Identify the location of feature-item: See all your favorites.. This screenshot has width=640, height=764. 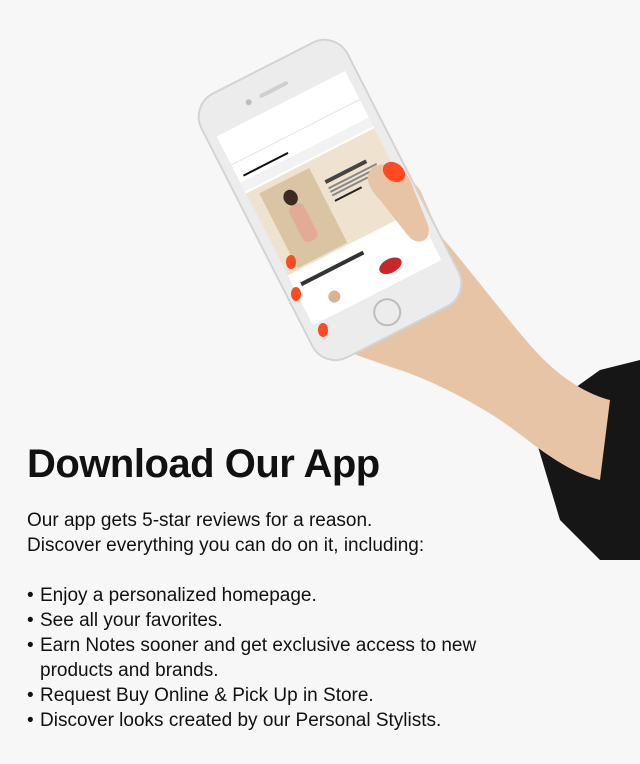
(287, 620).